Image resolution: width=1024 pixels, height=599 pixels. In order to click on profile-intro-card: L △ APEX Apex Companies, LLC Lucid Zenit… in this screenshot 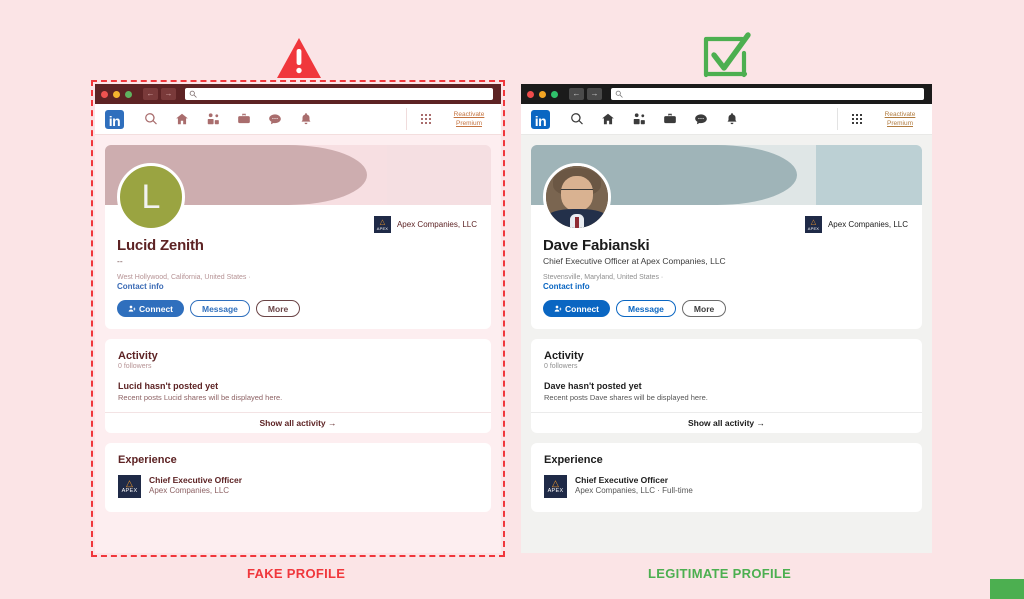, I will do `click(298, 237)`.